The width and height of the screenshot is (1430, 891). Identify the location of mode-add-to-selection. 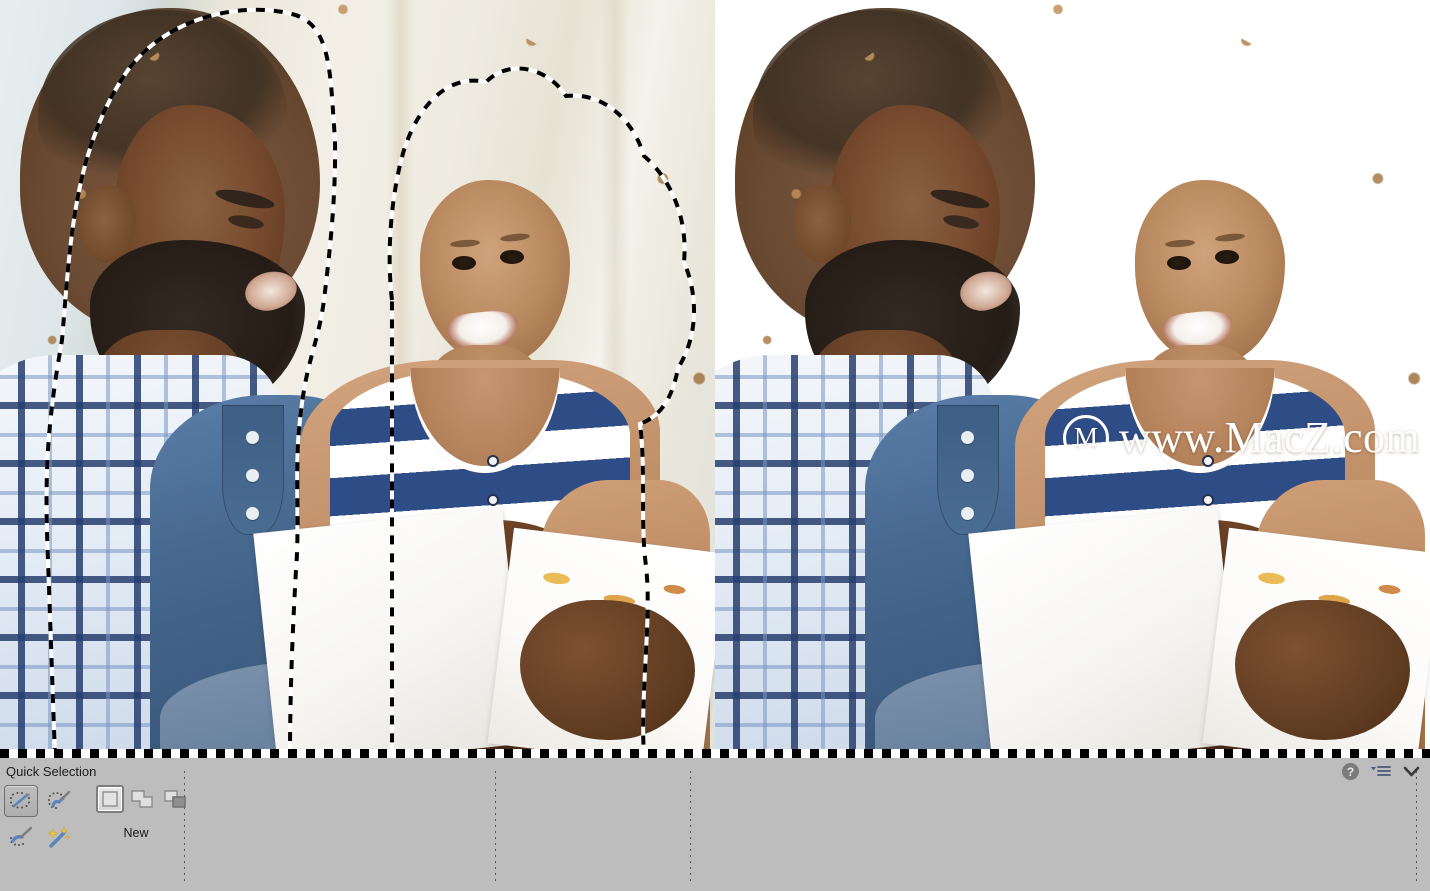
(143, 799).